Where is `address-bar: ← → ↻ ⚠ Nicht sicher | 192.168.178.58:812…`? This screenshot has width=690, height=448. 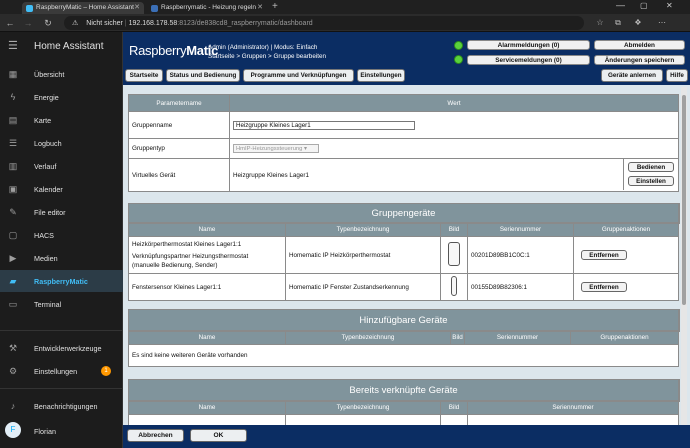 address-bar: ← → ↻ ⚠ Nicht sicher | 192.168.178.58:812… is located at coordinates (345, 23).